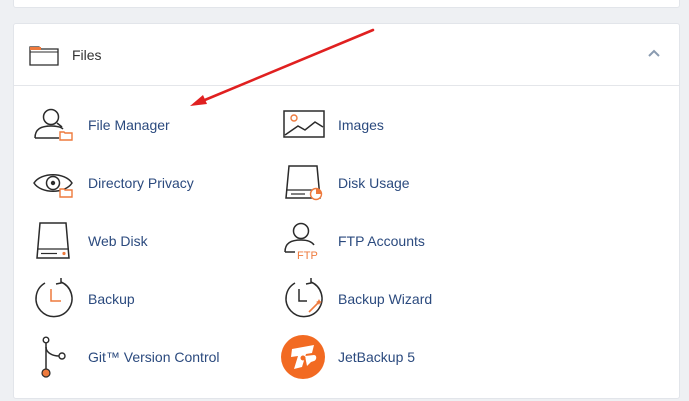 The width and height of the screenshot is (689, 401). I want to click on folder-icon, so click(44, 55).